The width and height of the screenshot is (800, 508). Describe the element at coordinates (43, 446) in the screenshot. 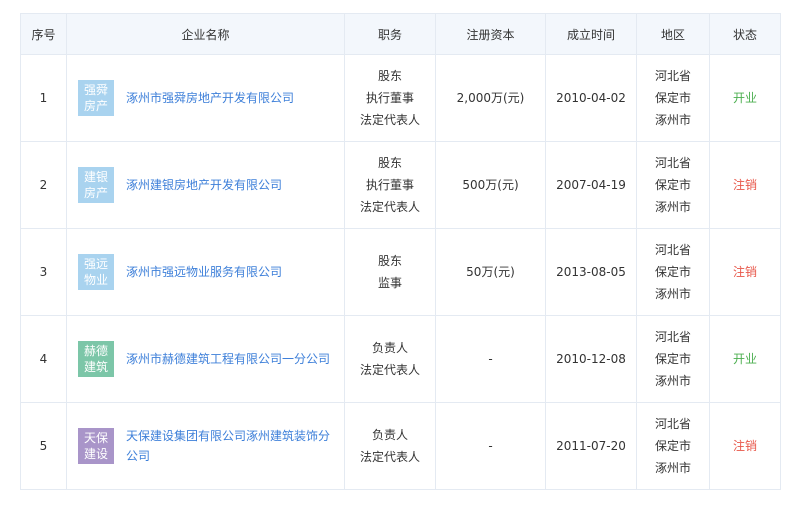

I see `row-index: 5` at that location.